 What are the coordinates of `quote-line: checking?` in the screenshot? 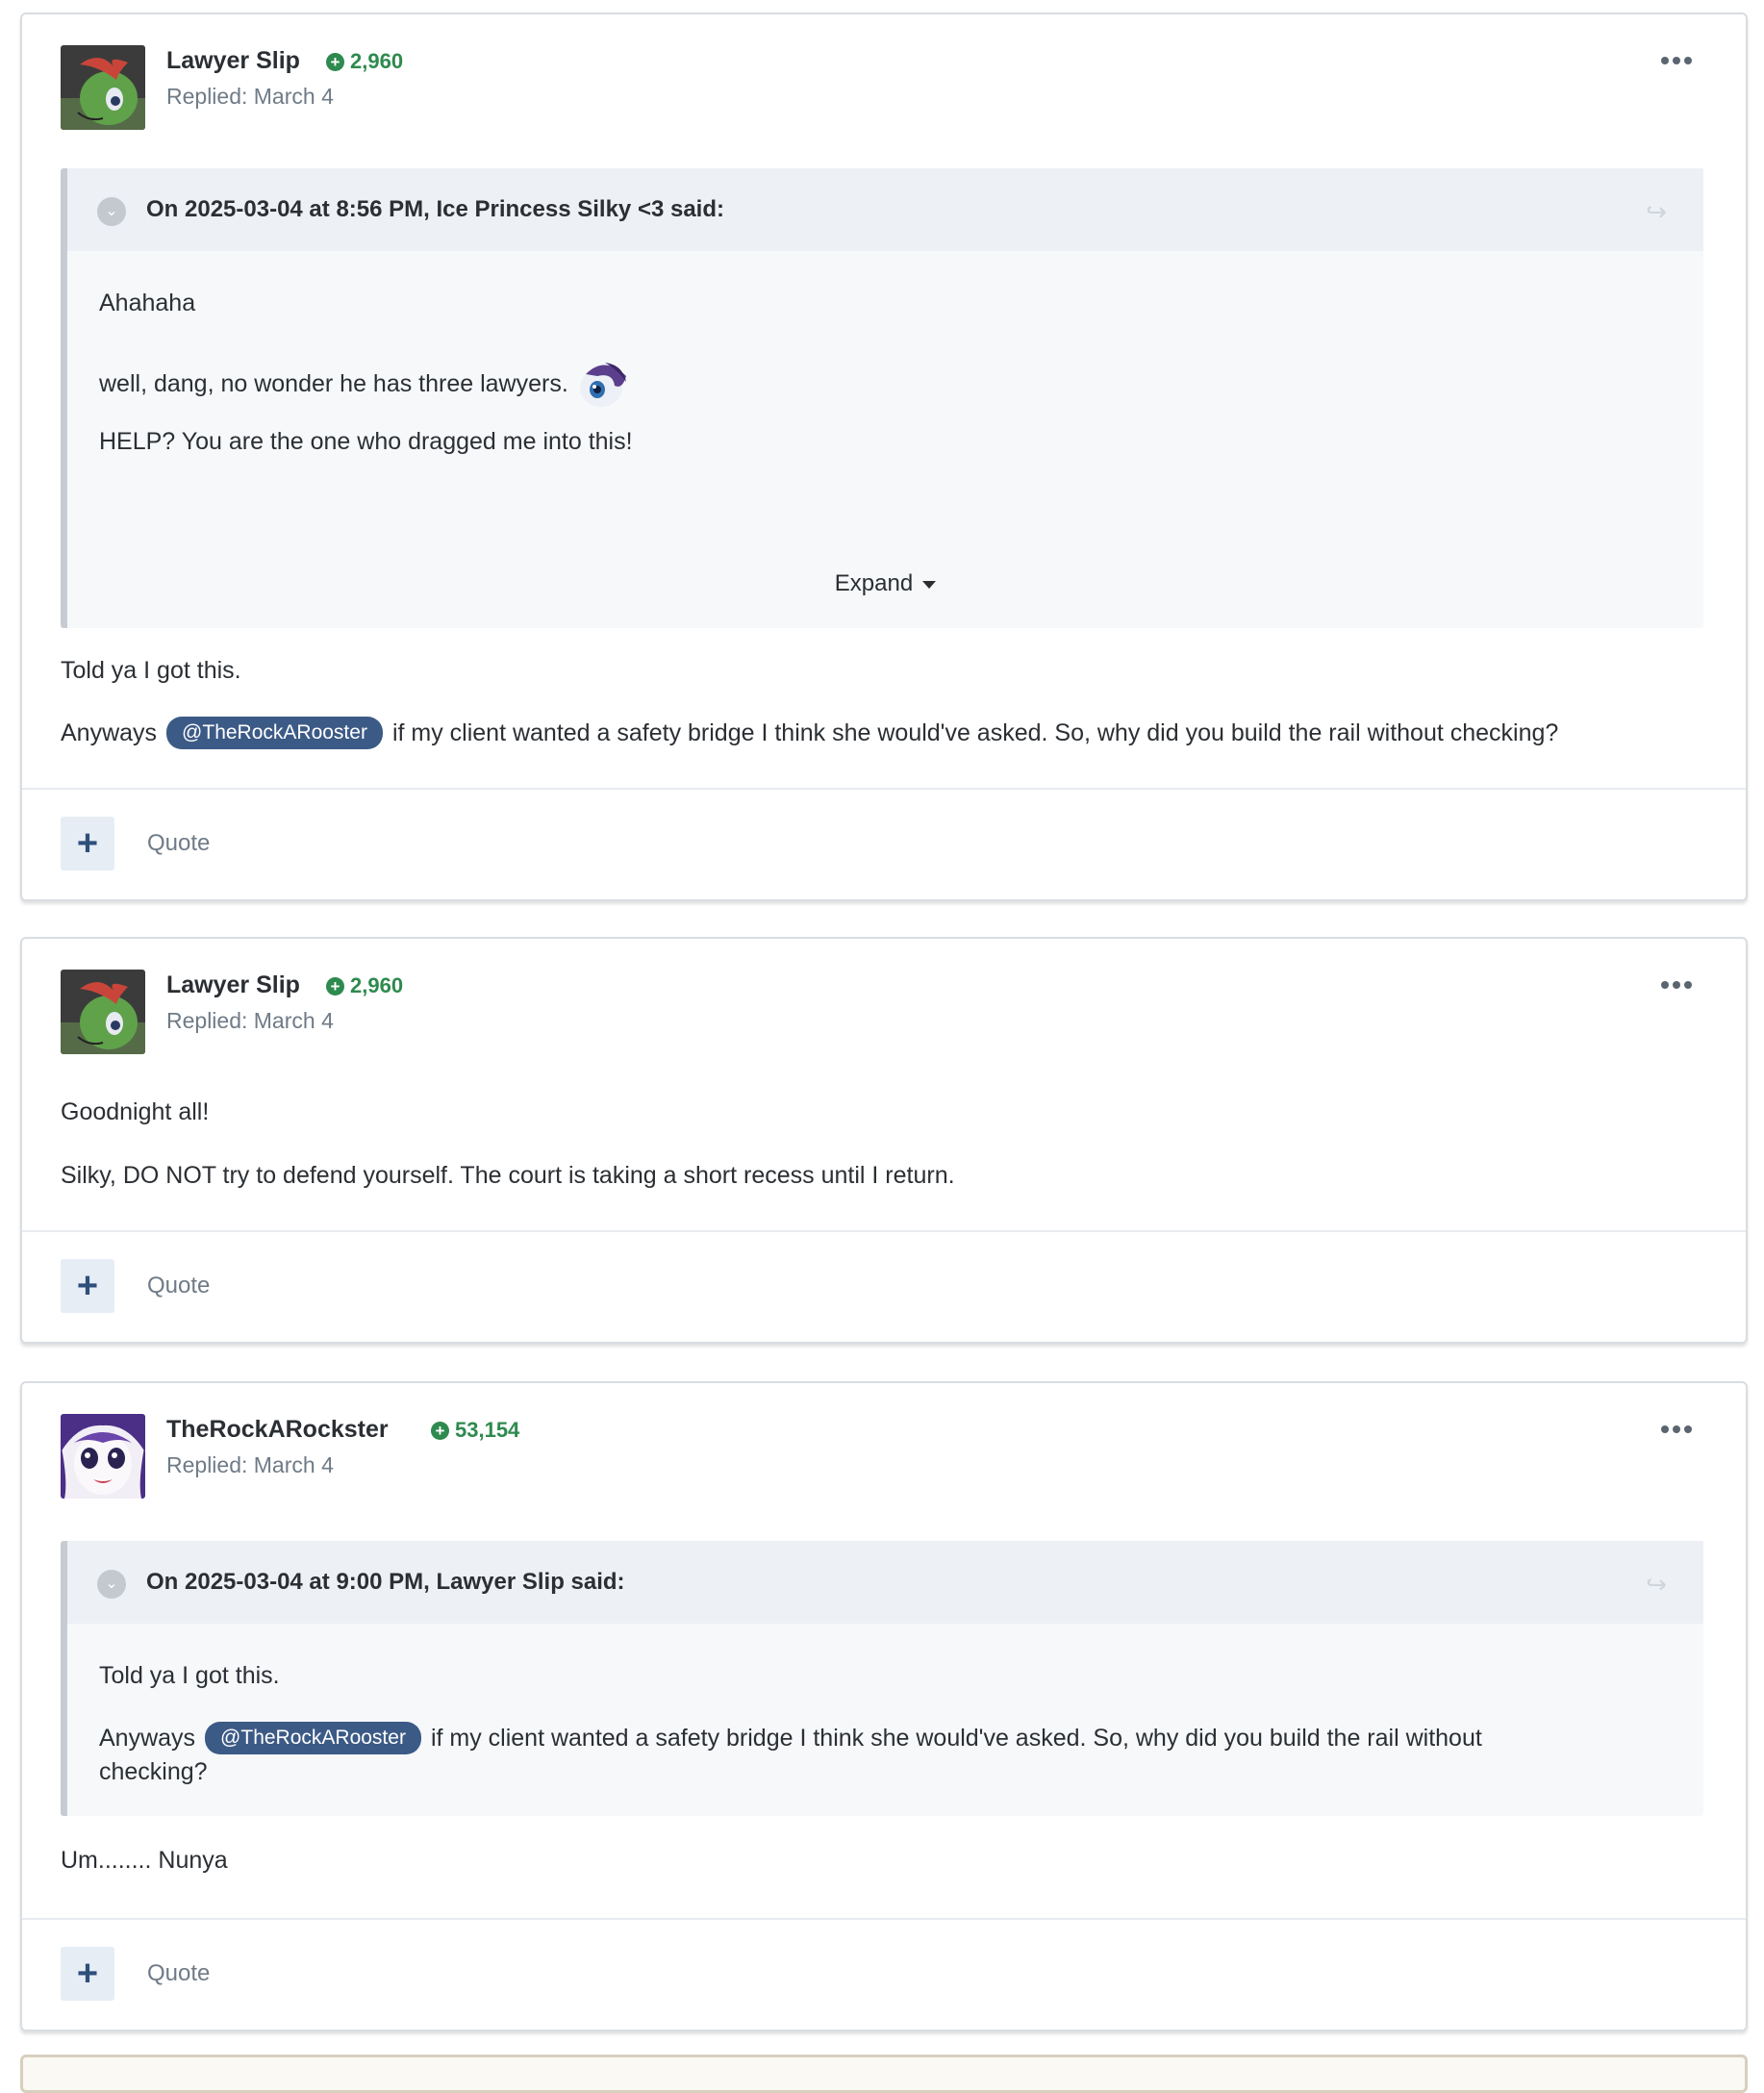 It's located at (154, 1772).